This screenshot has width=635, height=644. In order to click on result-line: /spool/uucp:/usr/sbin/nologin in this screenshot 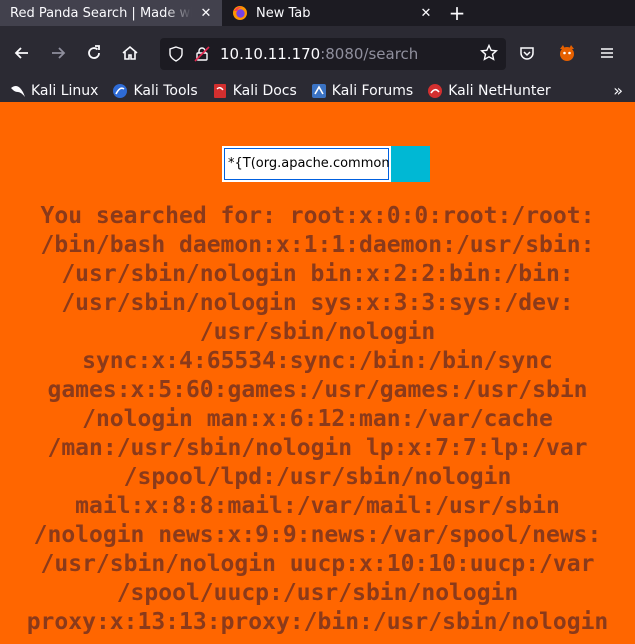, I will do `click(317, 593)`.